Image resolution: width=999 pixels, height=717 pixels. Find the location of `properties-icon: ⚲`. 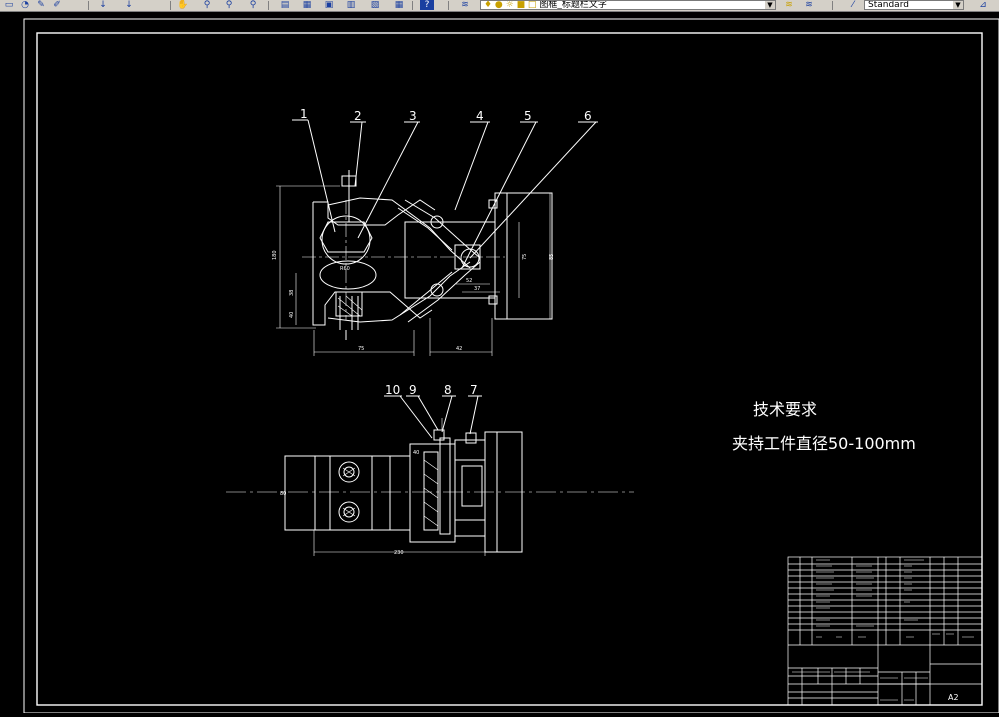

properties-icon: ⚲ is located at coordinates (253, 5).